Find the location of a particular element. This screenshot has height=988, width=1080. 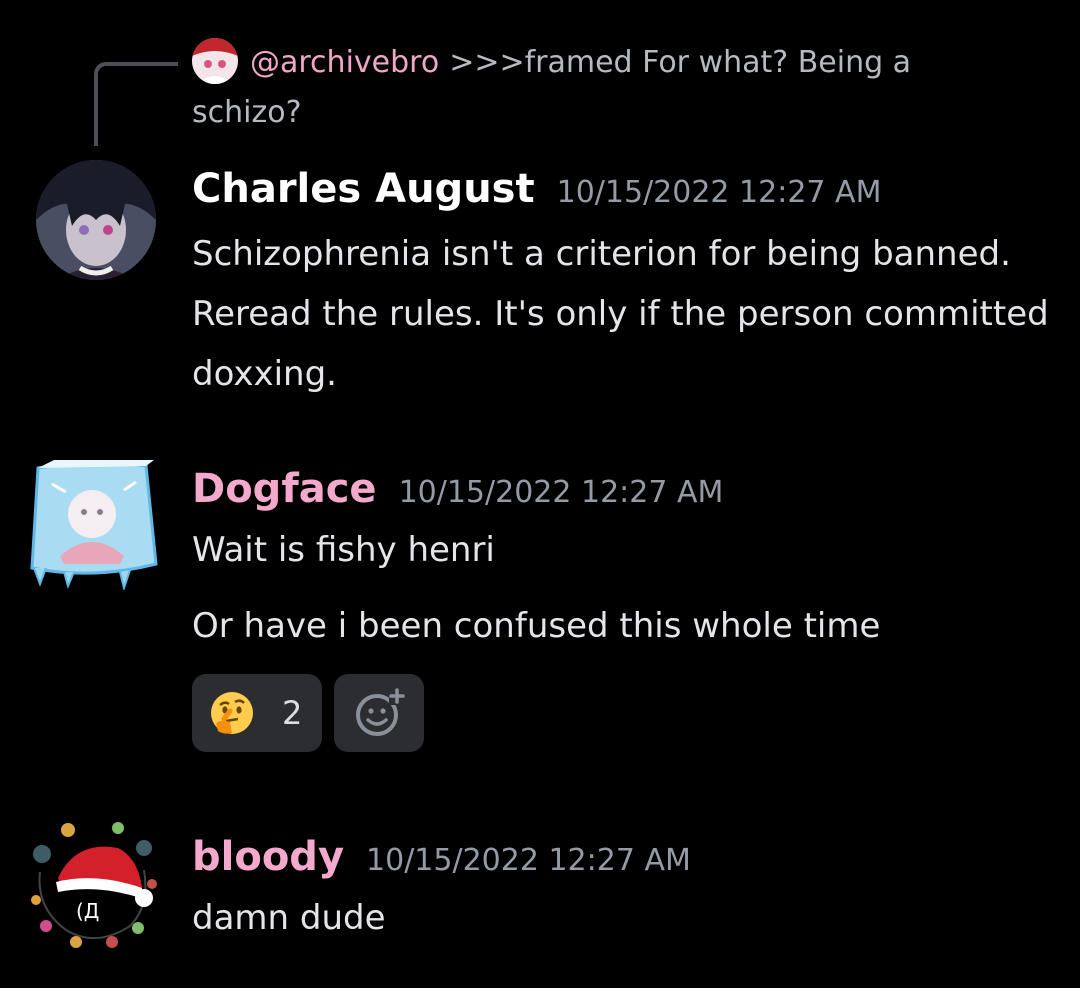

svg-text: (Д is located at coordinates (87, 911).